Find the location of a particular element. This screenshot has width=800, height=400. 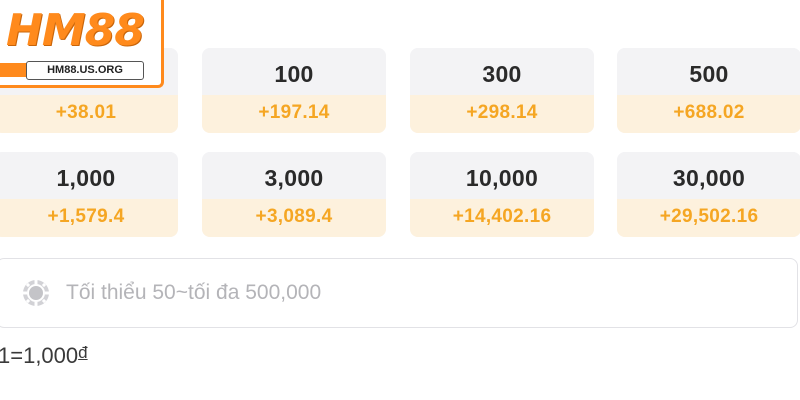

amount-option-card: 300 +298.14 is located at coordinates (502, 90).